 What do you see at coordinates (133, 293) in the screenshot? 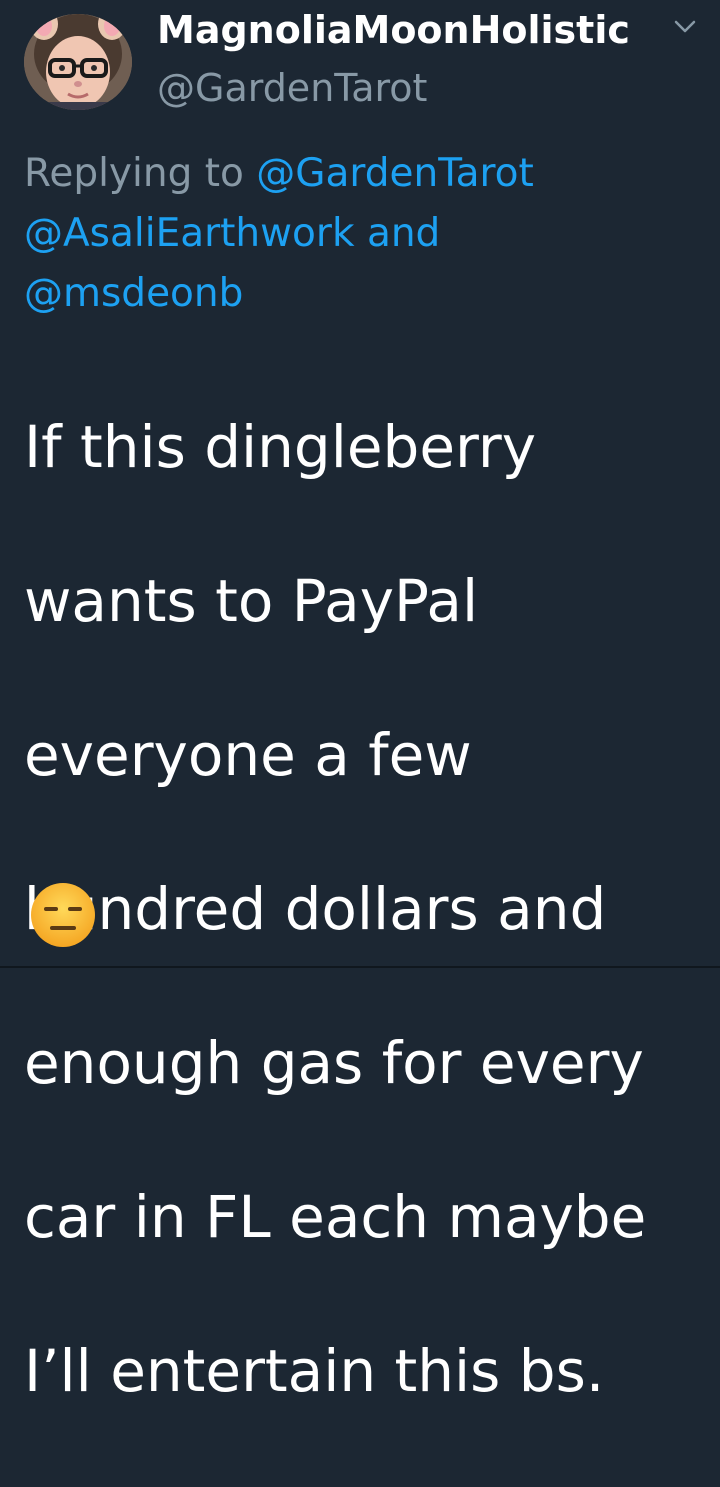
I see `mention-link: @msdeonb` at bounding box center [133, 293].